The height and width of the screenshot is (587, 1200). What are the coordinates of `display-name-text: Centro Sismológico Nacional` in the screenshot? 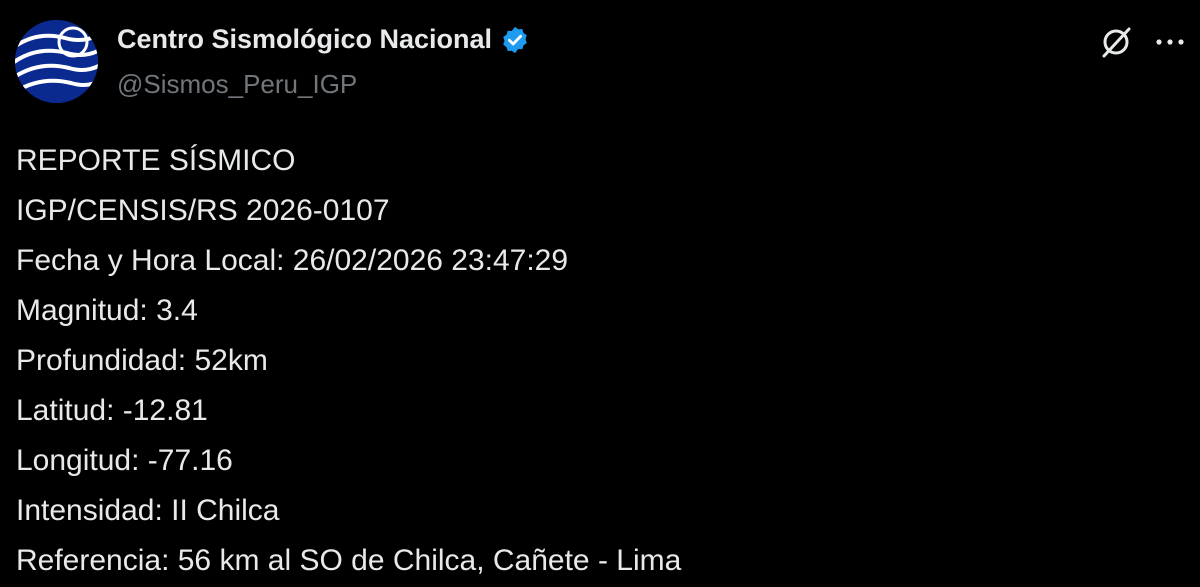 It's located at (305, 39).